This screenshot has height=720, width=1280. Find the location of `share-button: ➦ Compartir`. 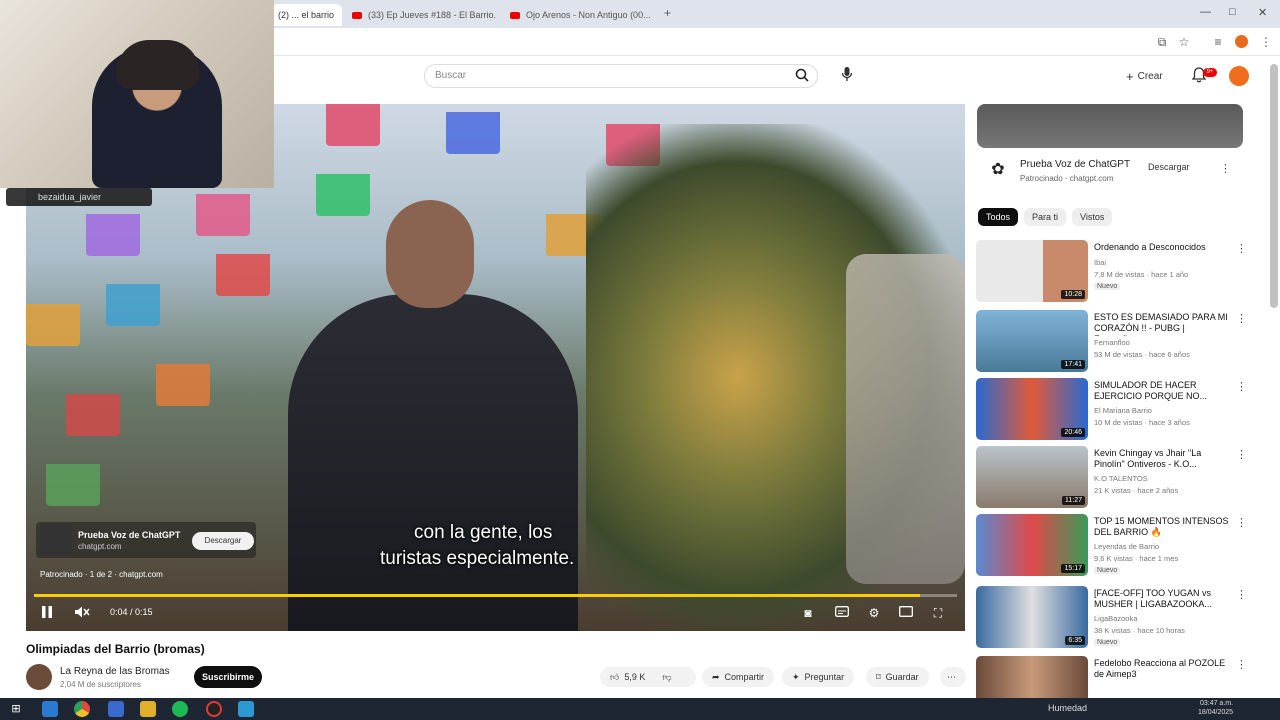

share-button: ➦ Compartir is located at coordinates (738, 677).